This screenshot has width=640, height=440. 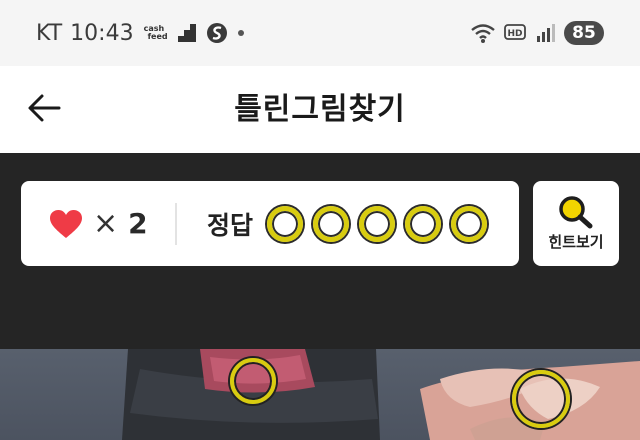 I want to click on hint-button: 힌트보기, so click(x=576, y=223).